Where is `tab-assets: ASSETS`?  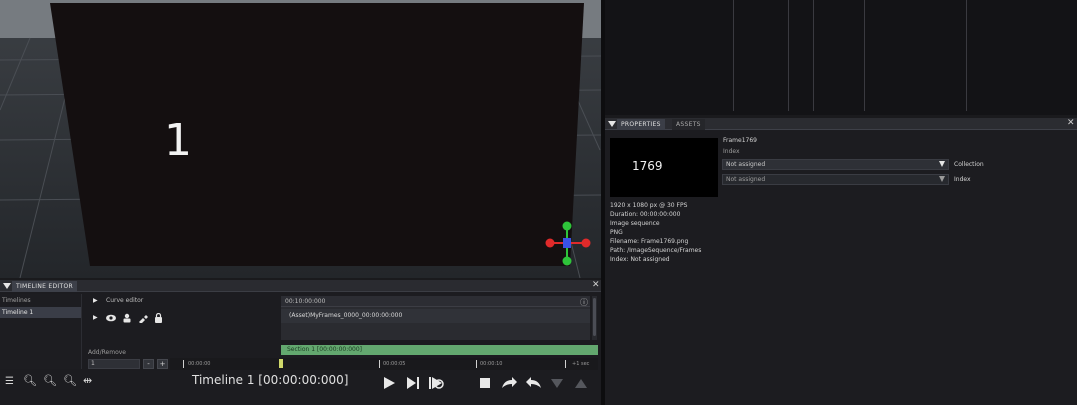 tab-assets: ASSETS is located at coordinates (688, 124).